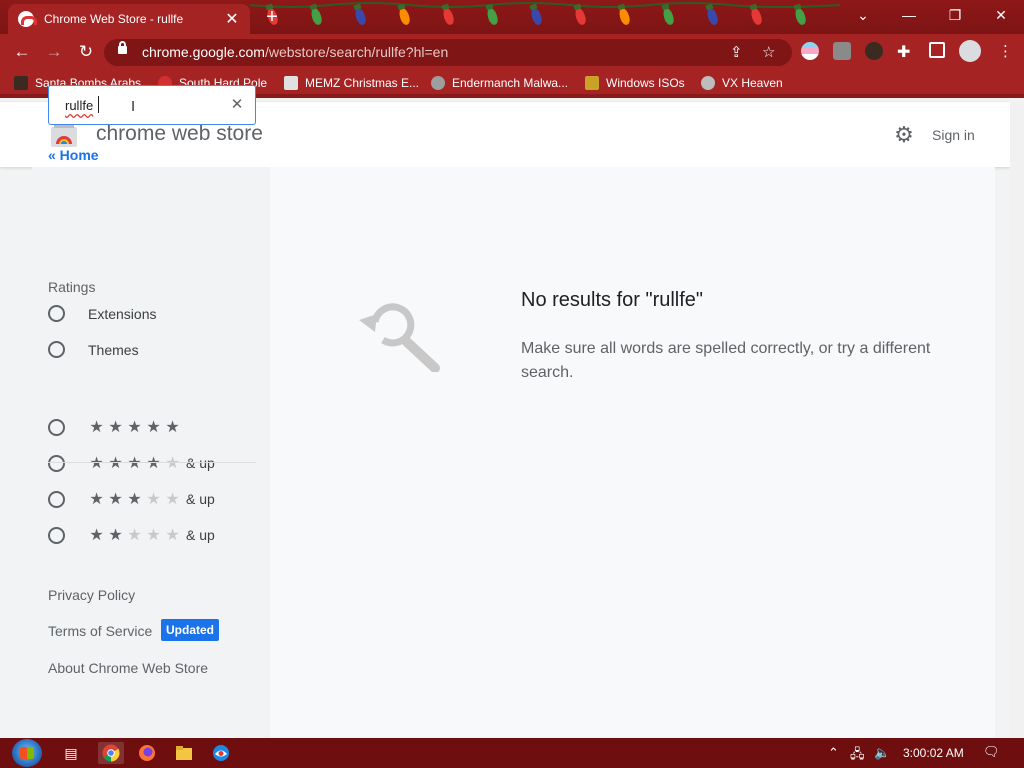  Describe the element at coordinates (272, 17) in the screenshot. I see `new-tab-button: +` at that location.